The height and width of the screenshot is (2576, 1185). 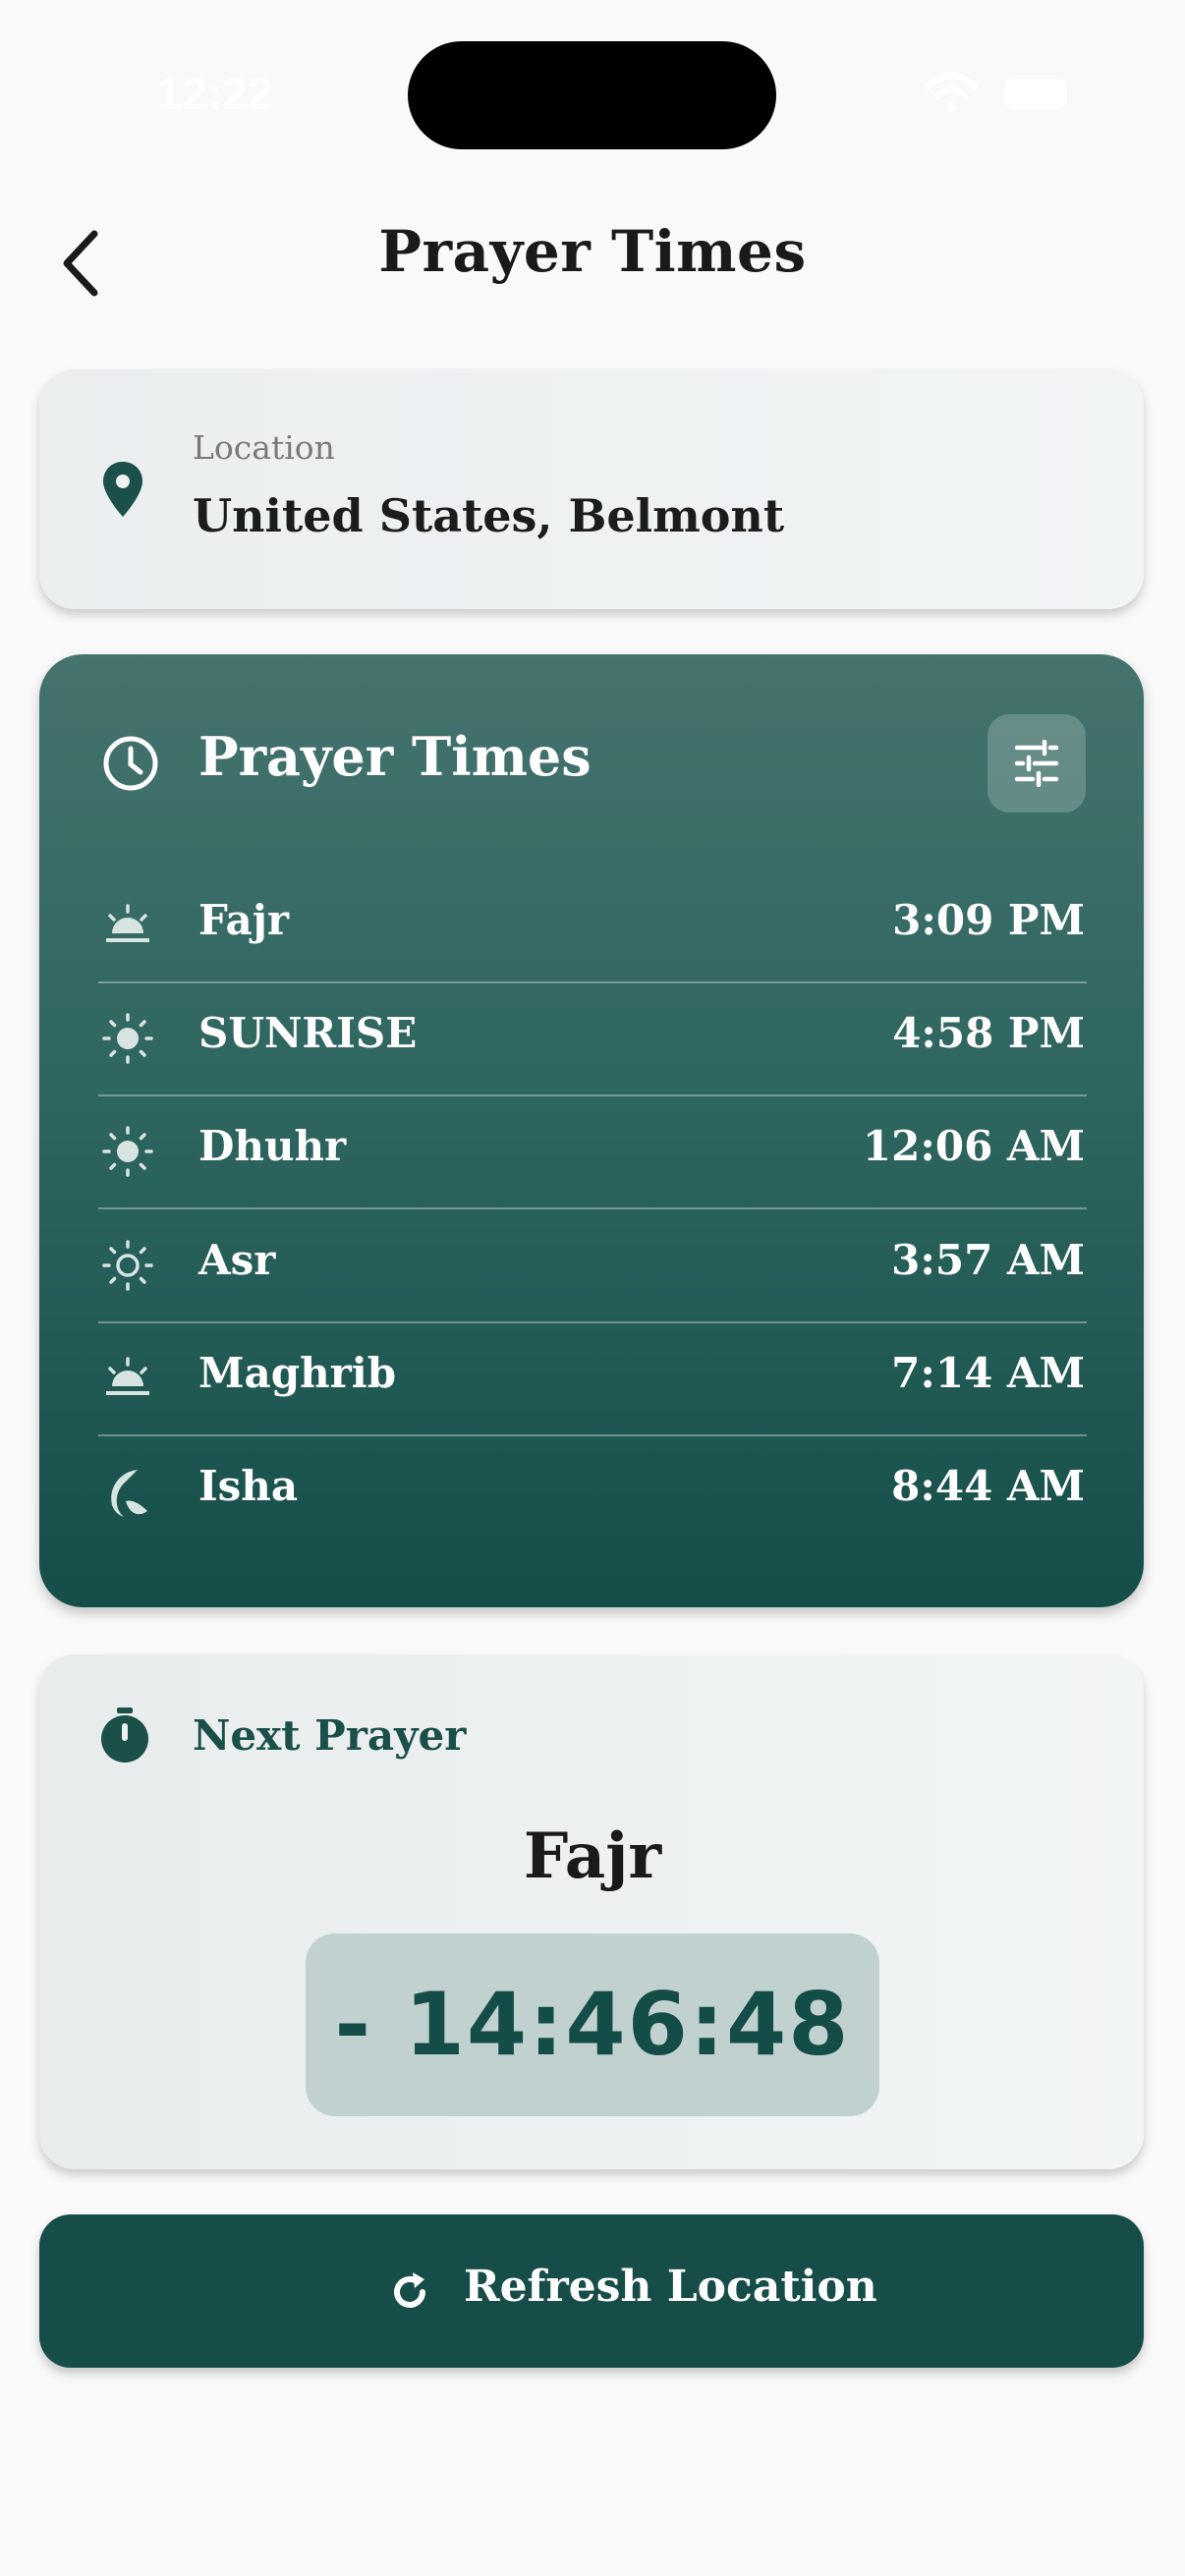 What do you see at coordinates (489, 515) in the screenshot?
I see `location-value: United States, Belmont` at bounding box center [489, 515].